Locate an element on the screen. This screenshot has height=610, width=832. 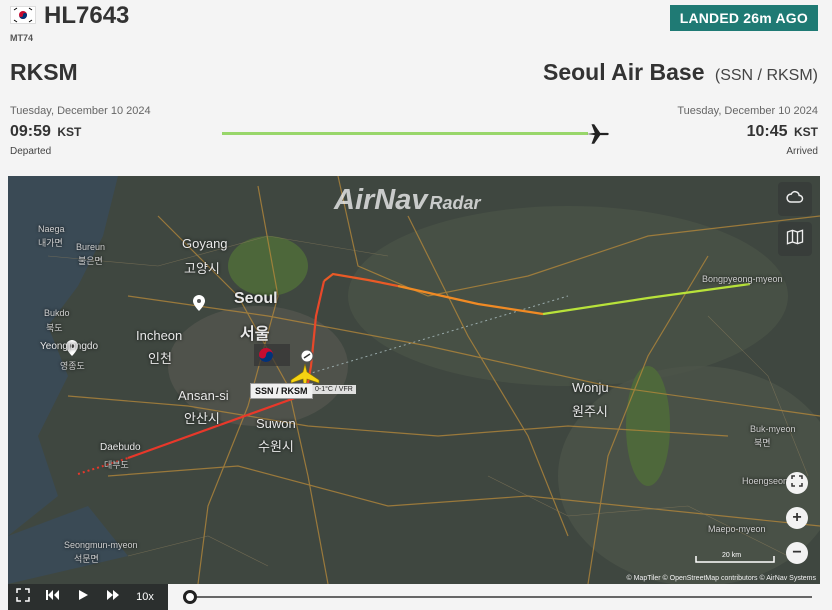
weather-label: 0-1°C / VFR is located at coordinates (334, 389).